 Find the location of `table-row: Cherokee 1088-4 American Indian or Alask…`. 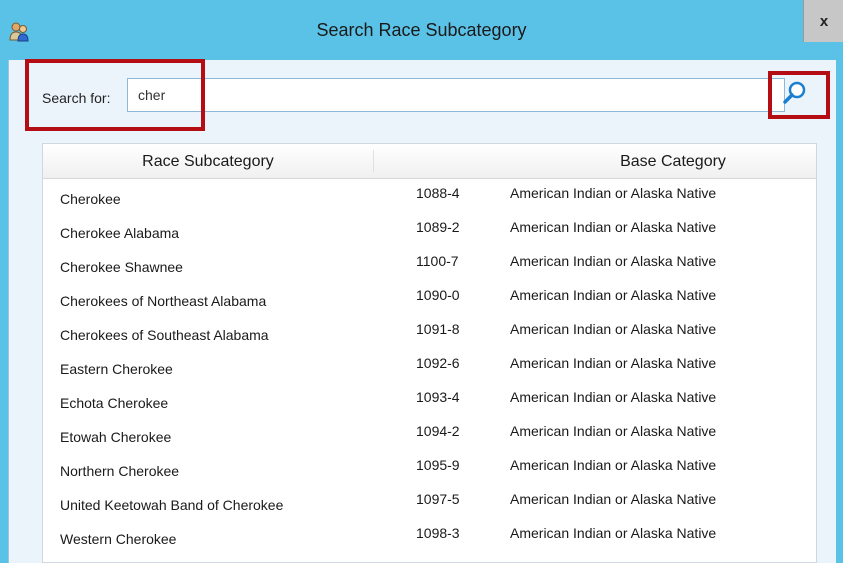

table-row: Cherokee 1088-4 American Indian or Alask… is located at coordinates (429, 195).